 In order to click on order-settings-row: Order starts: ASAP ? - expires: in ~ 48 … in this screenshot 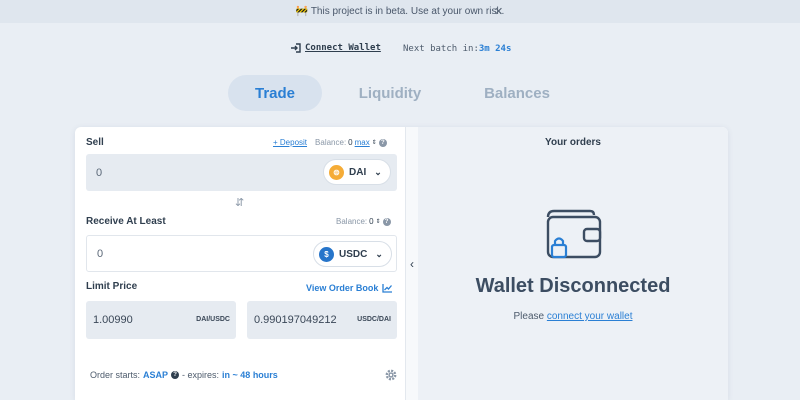, I will do `click(184, 375)`.